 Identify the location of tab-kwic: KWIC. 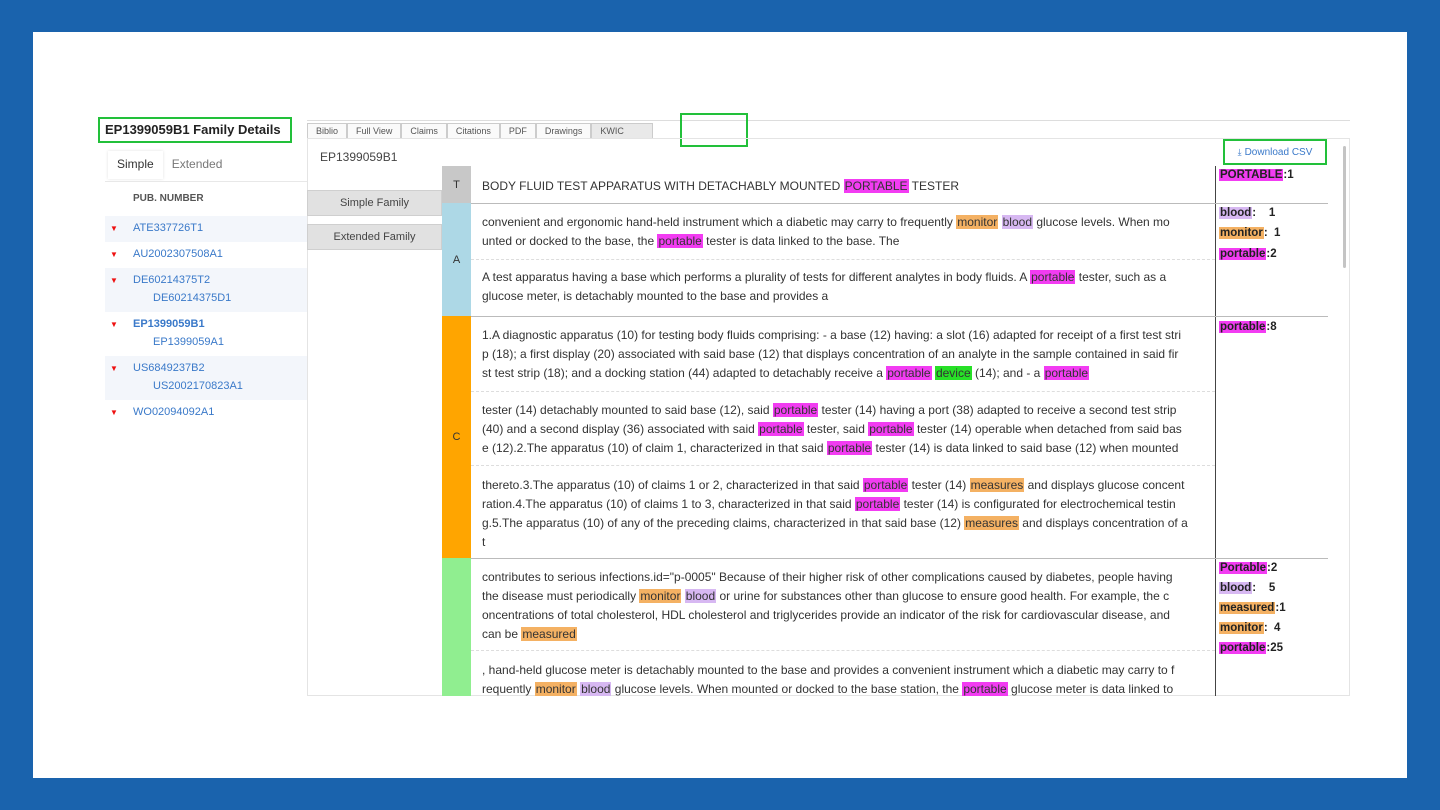
(622, 130).